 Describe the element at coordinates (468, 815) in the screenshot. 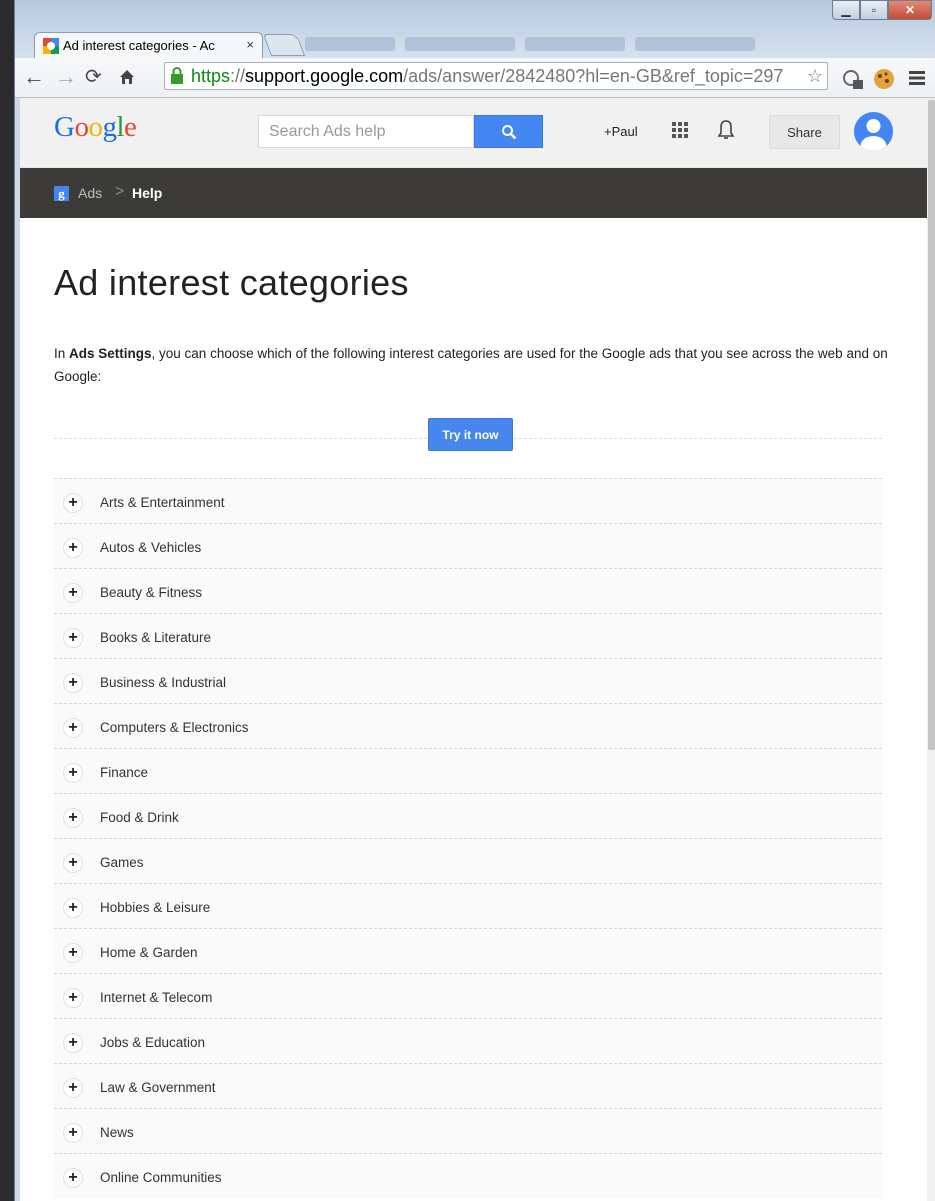

I see `list-item: + Food & Drink` at that location.